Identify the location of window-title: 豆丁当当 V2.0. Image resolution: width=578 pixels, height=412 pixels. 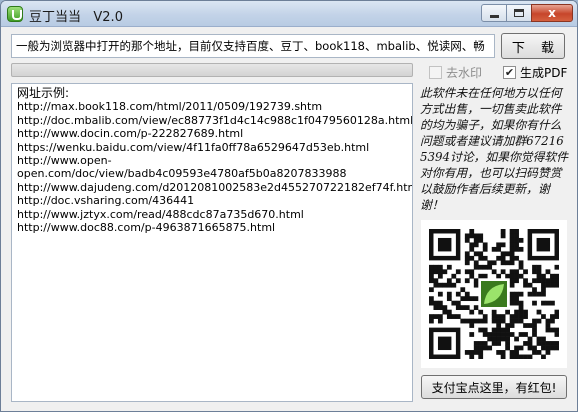
(76, 17).